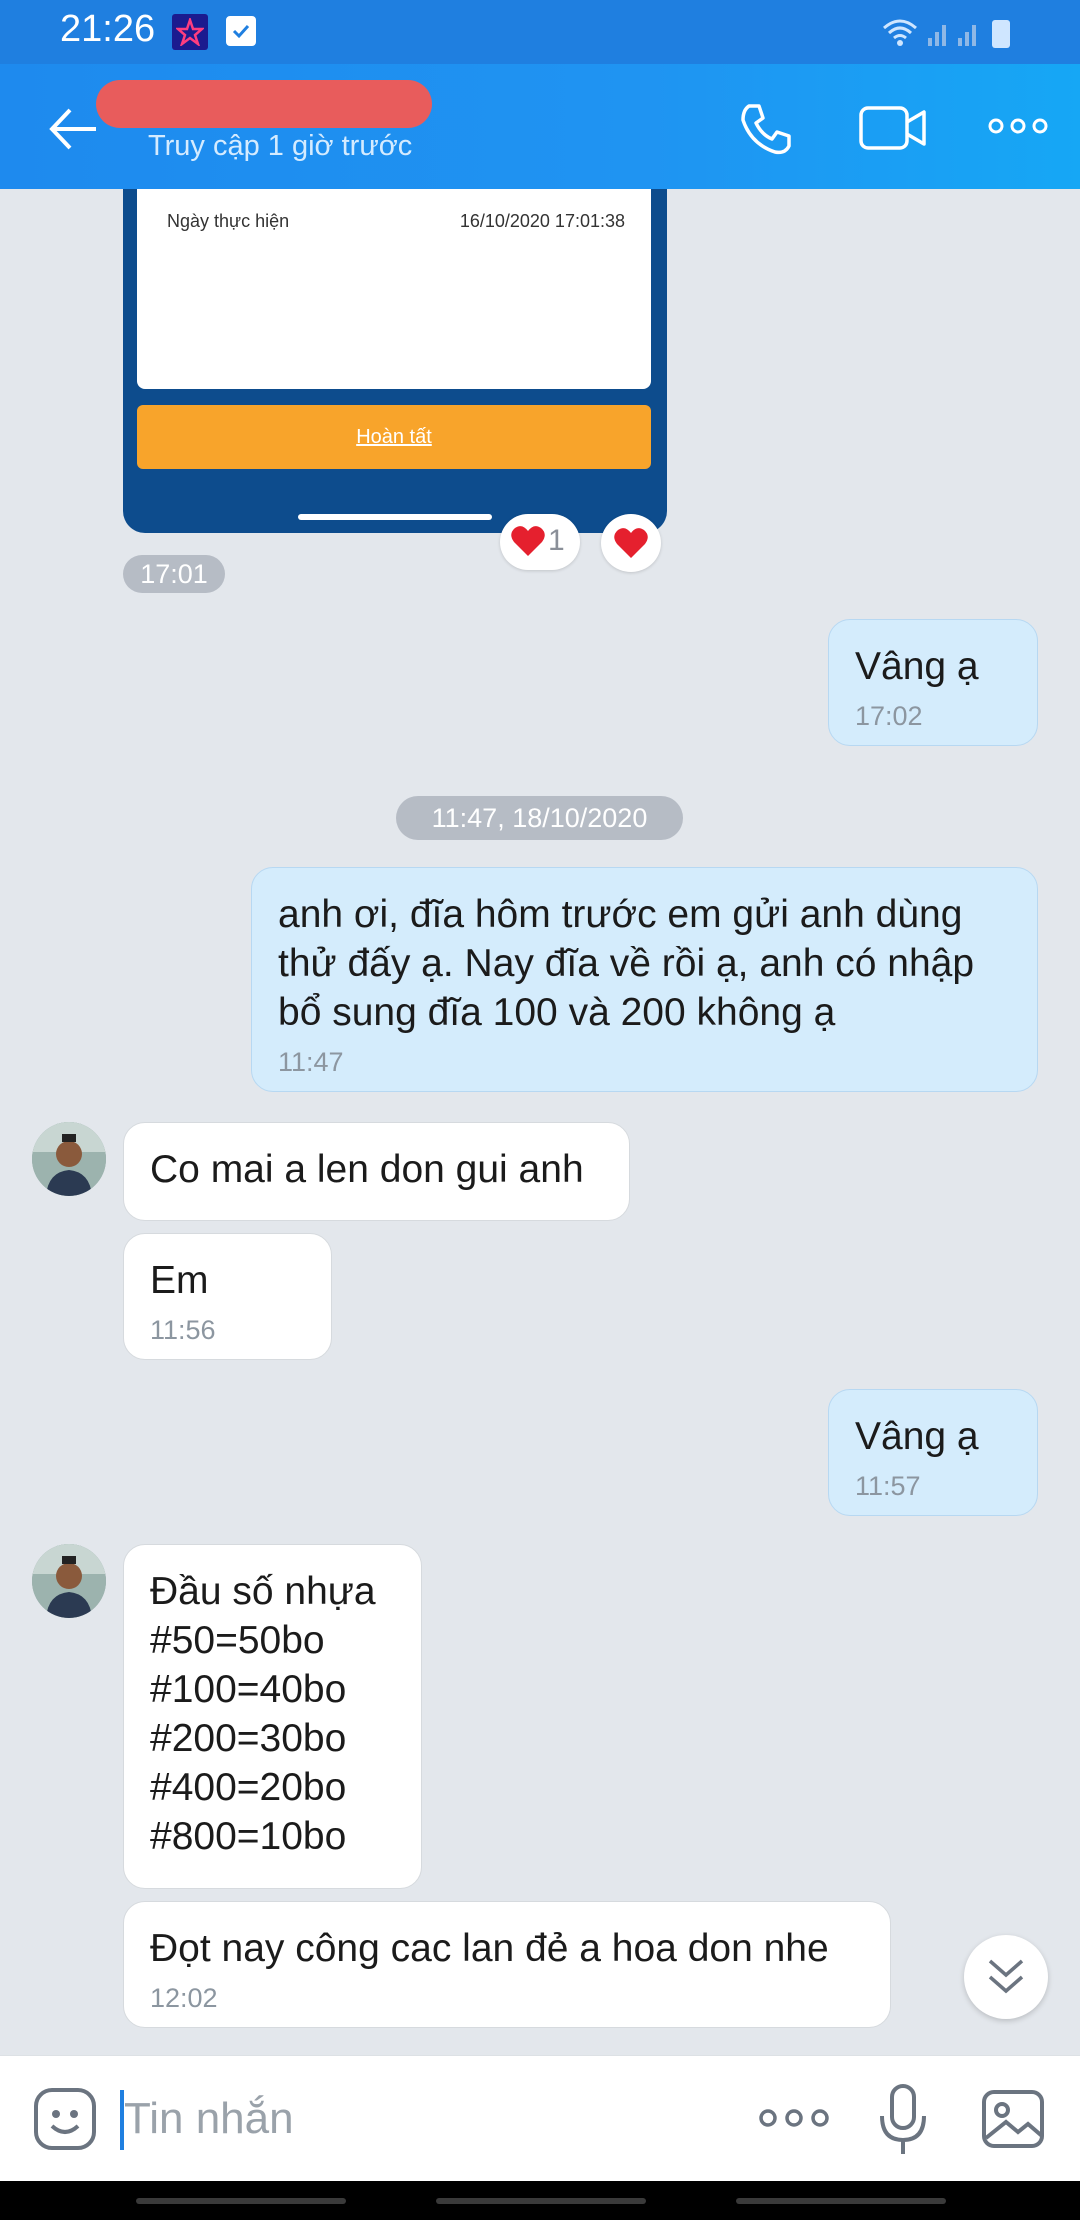 This screenshot has width=1080, height=2220. What do you see at coordinates (539, 818) in the screenshot?
I see `date-divider: 11:47, 18/10/2020` at bounding box center [539, 818].